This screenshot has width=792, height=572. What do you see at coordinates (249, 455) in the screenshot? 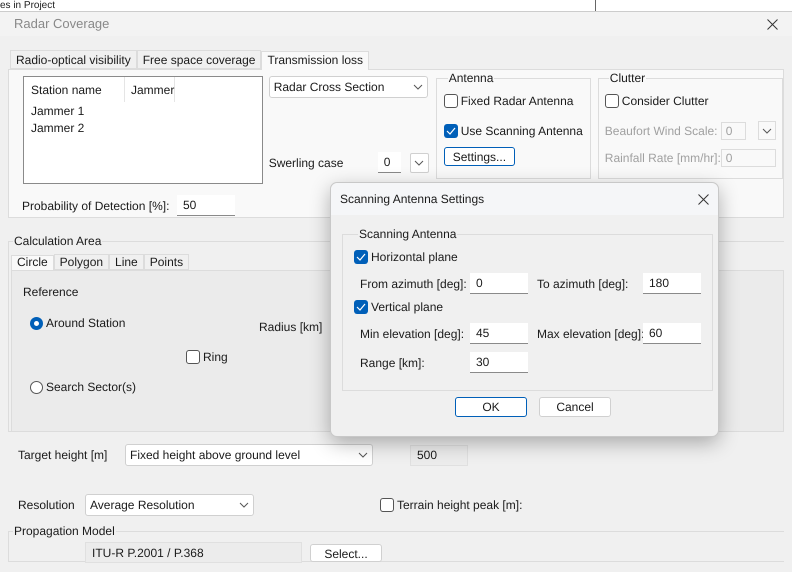
I see `dropdown: Fixed height above ground level` at bounding box center [249, 455].